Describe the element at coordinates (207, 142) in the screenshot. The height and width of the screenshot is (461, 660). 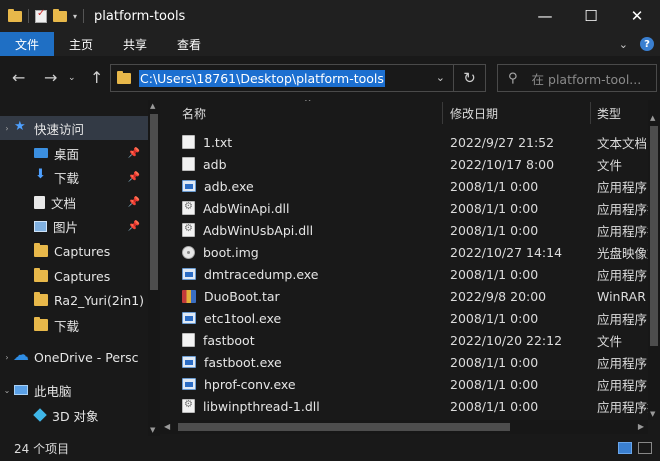
I see `file-name-cell: 1.txt` at that location.